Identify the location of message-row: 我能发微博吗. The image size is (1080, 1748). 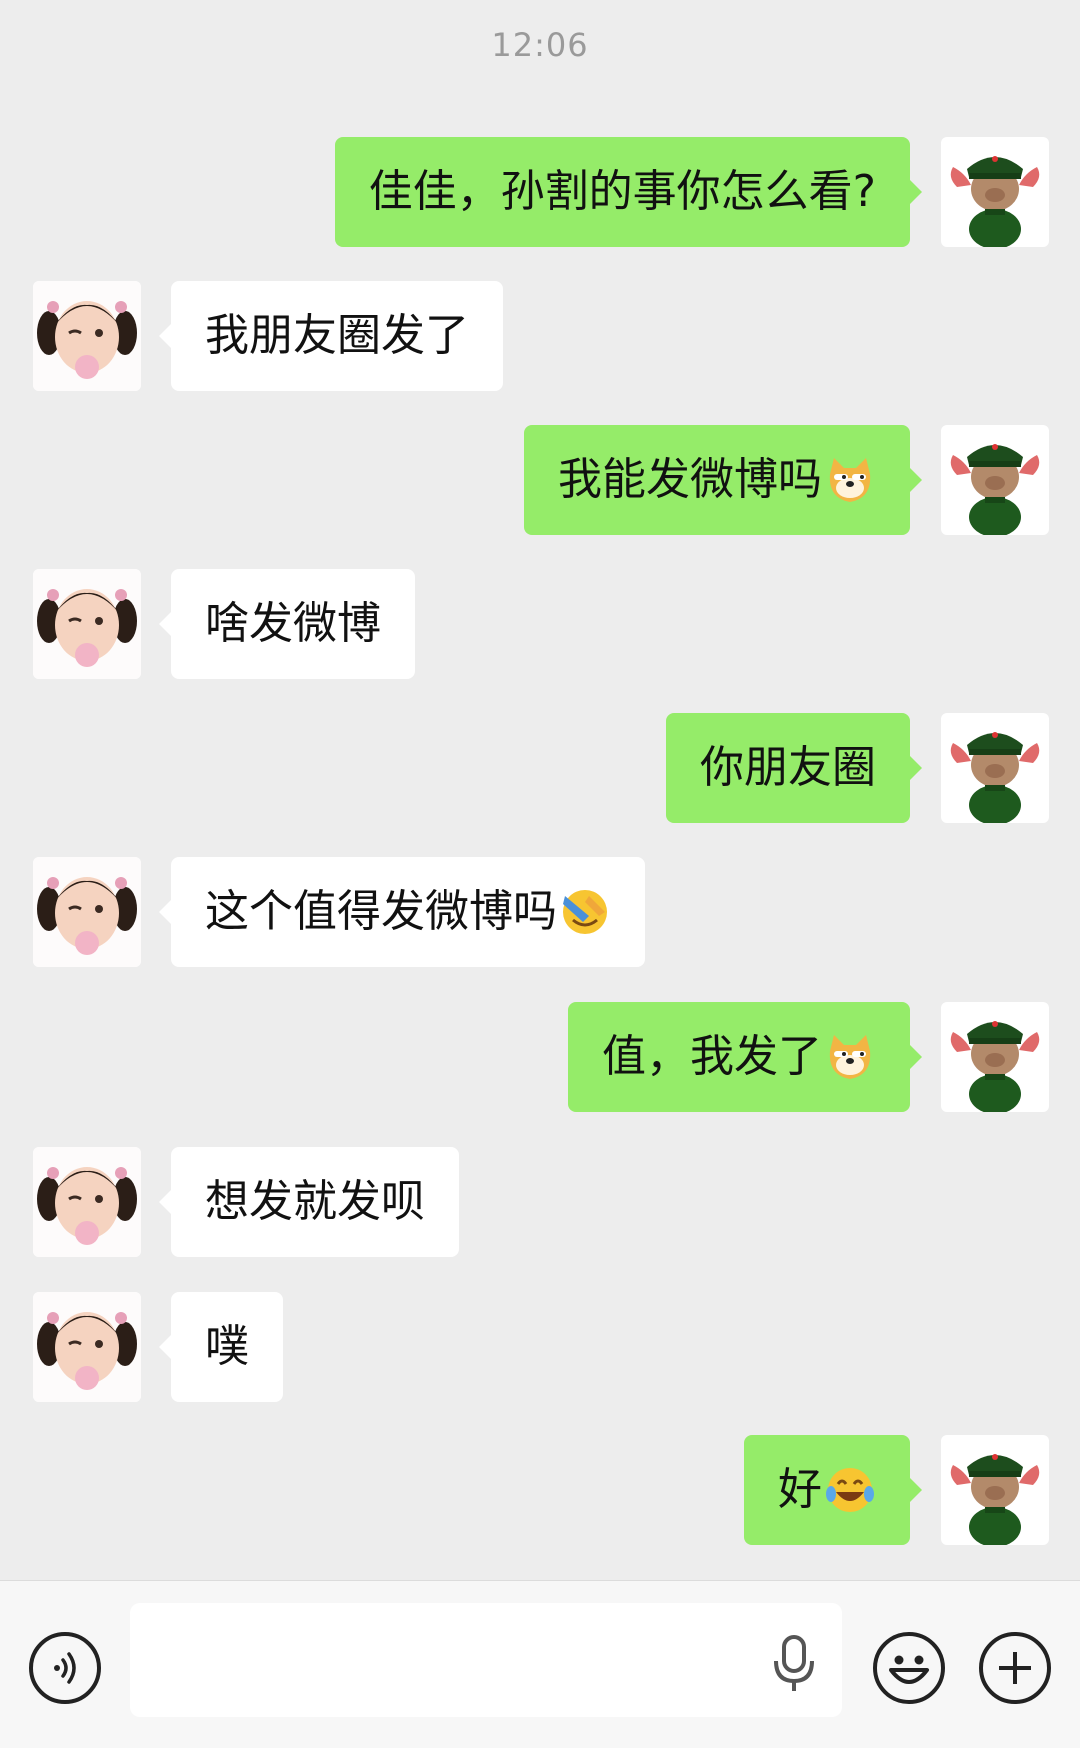
(540, 481).